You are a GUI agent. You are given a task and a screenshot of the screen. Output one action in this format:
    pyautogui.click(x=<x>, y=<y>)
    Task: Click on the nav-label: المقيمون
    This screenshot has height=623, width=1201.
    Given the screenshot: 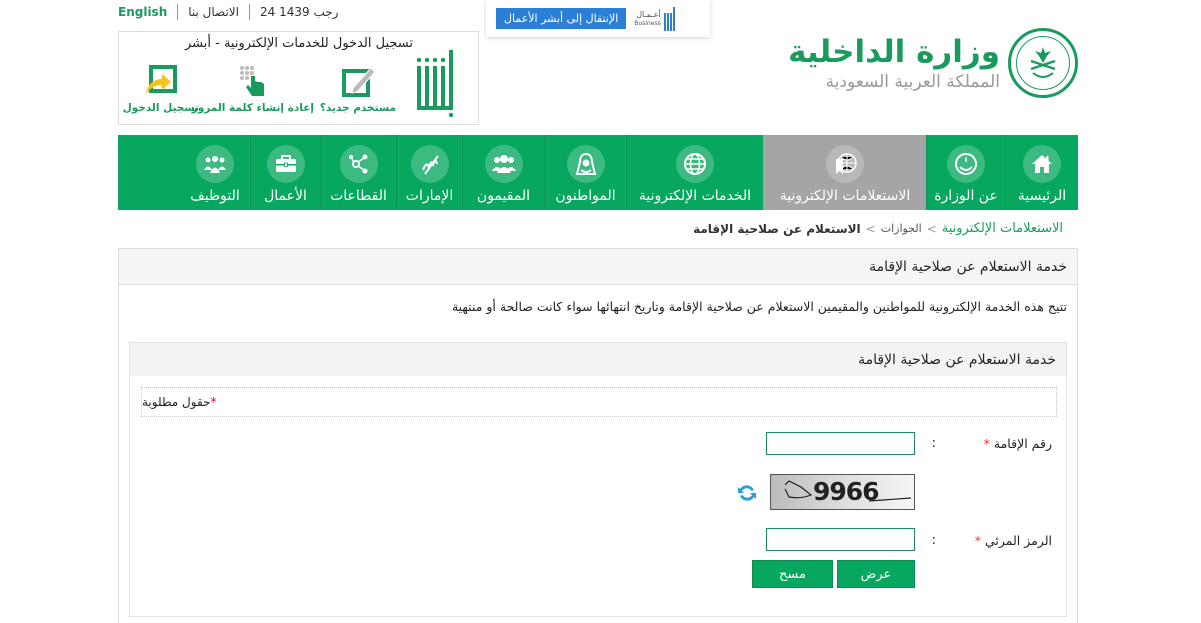 What is the action you would take?
    pyautogui.click(x=503, y=196)
    